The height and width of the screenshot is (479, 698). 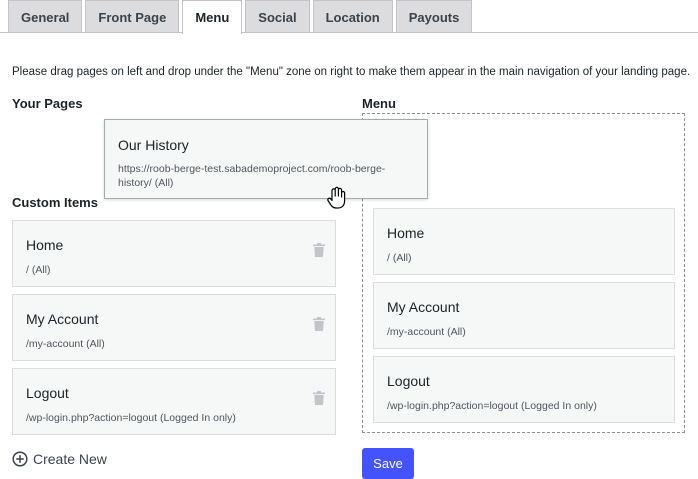 I want to click on menu-item-url: / (All), so click(x=399, y=258).